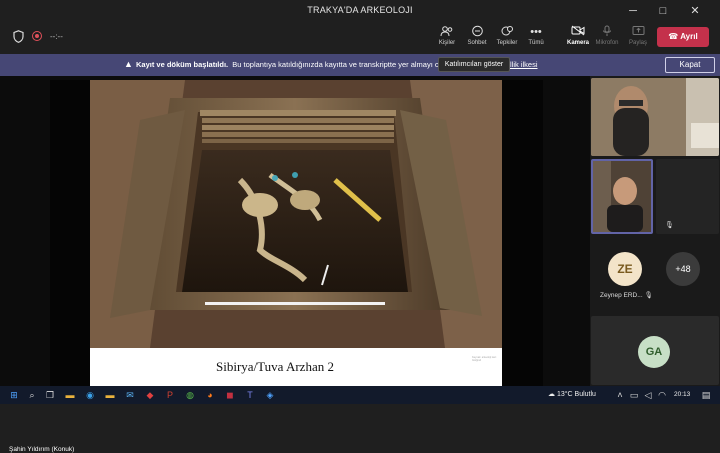 This screenshot has width=720, height=453. I want to click on banner-title: Kayıt ve döküm başlatıldı., so click(182, 64).